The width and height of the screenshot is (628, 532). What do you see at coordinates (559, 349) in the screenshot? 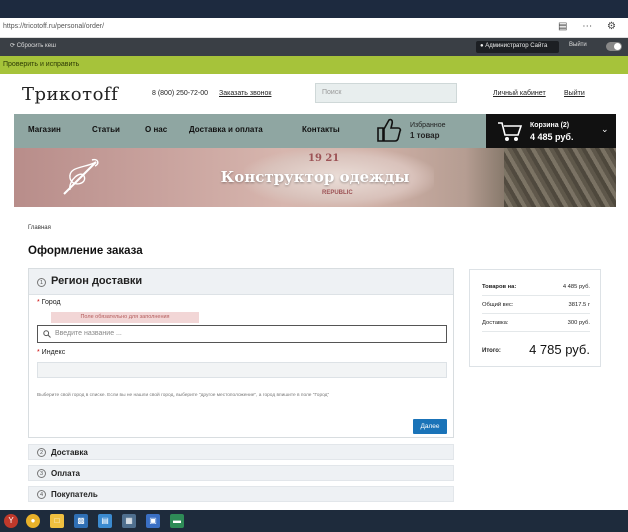
I see `total-value: 4 785 руб.` at bounding box center [559, 349].